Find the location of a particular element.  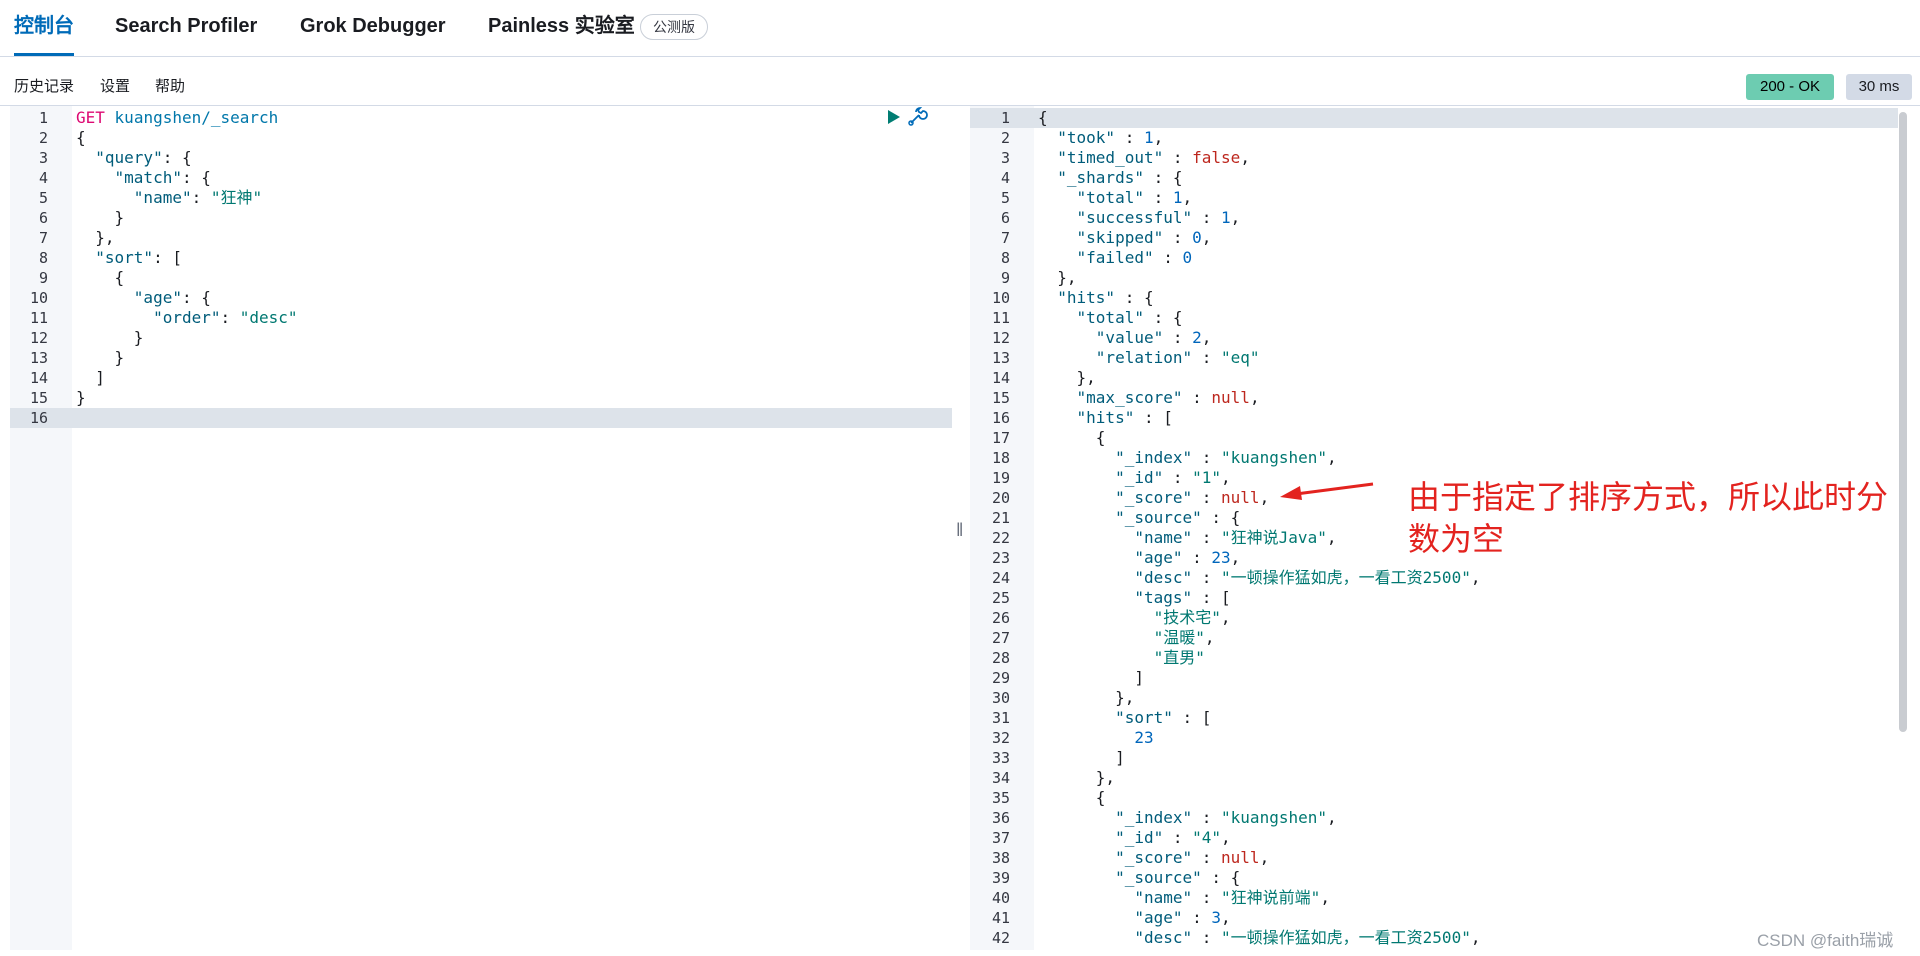

request-line: 10 "age": { is located at coordinates (481, 298).